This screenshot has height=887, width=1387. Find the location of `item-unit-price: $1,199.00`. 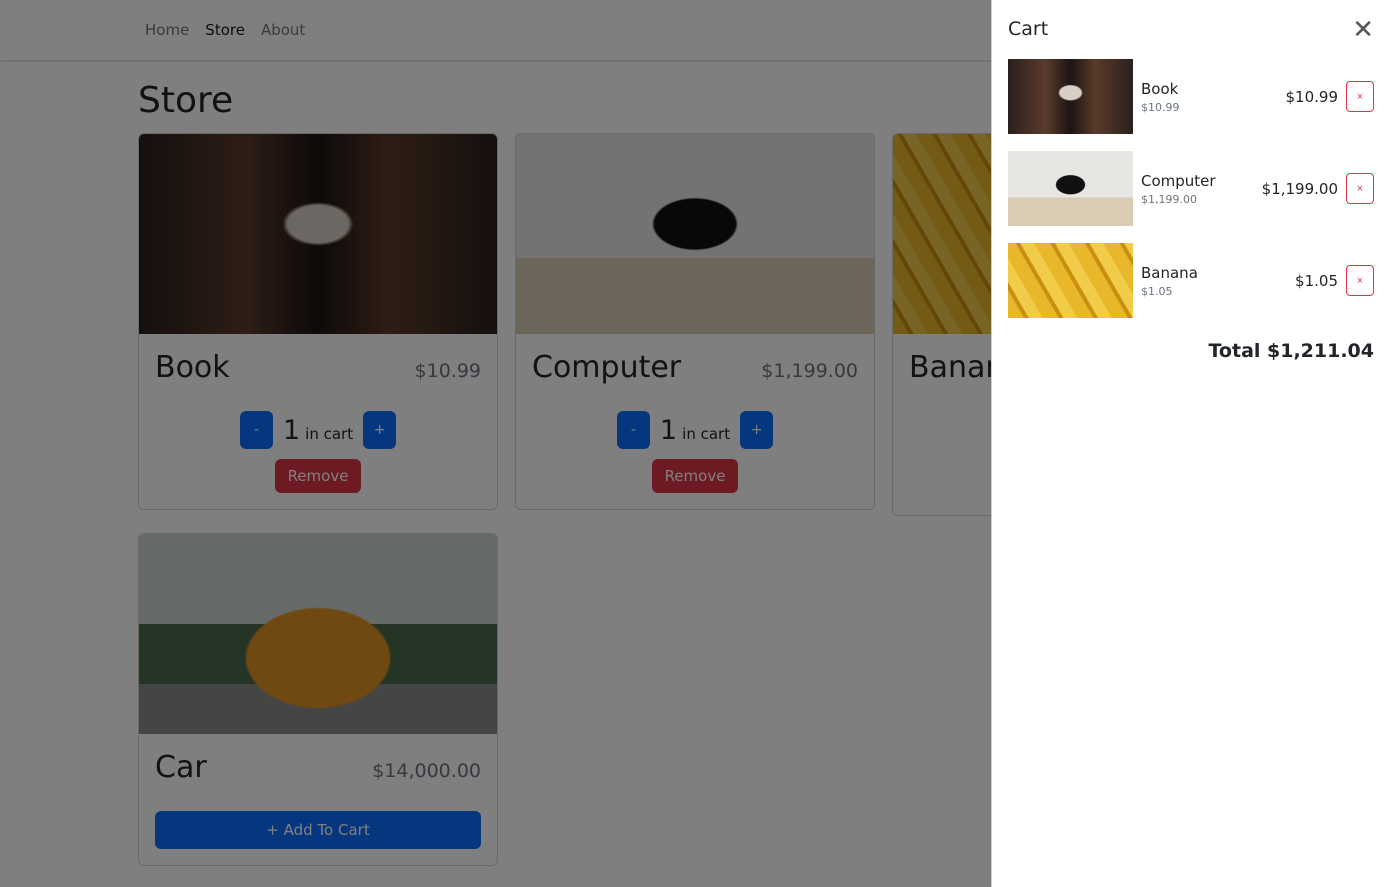

item-unit-price: $1,199.00 is located at coordinates (1169, 199).